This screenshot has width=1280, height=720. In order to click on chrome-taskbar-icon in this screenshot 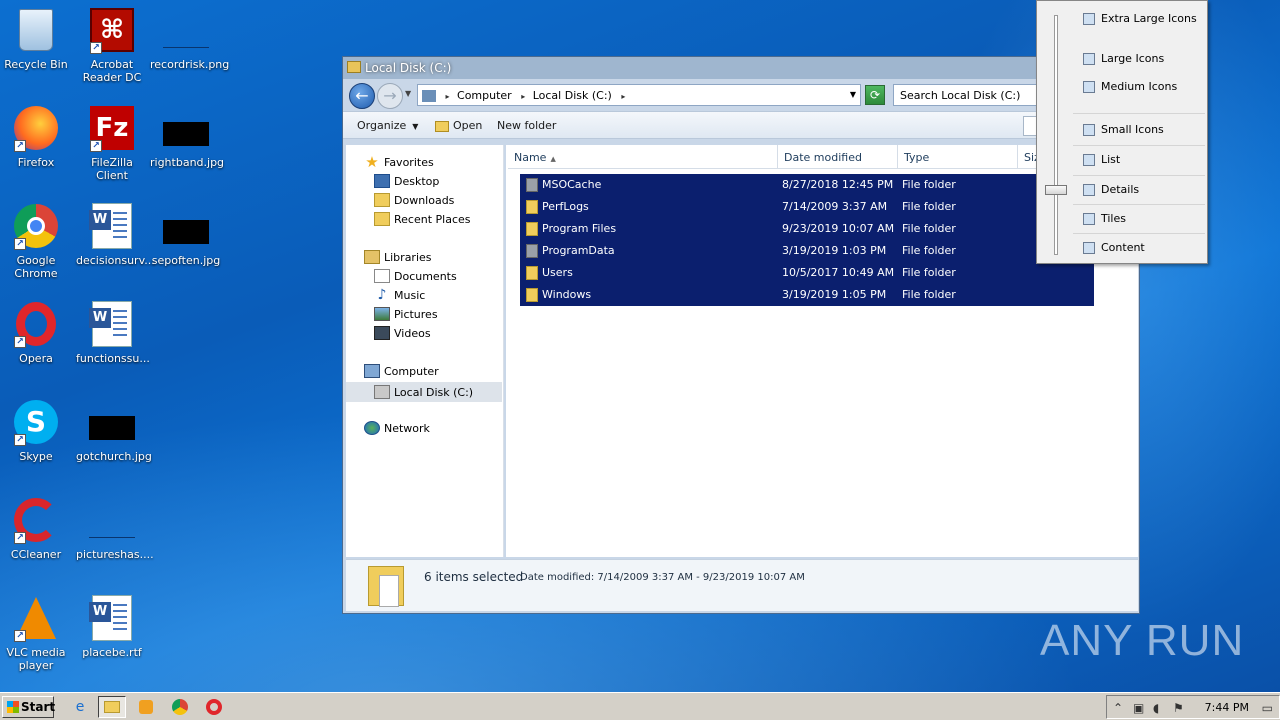, I will do `click(180, 707)`.